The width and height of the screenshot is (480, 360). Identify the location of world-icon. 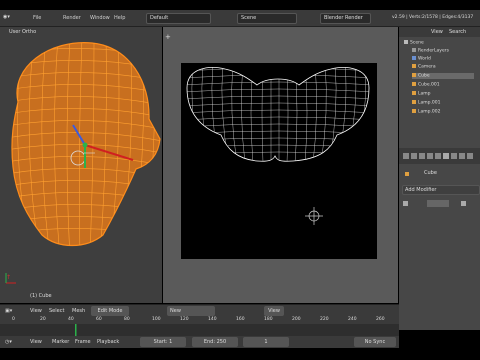
(414, 58).